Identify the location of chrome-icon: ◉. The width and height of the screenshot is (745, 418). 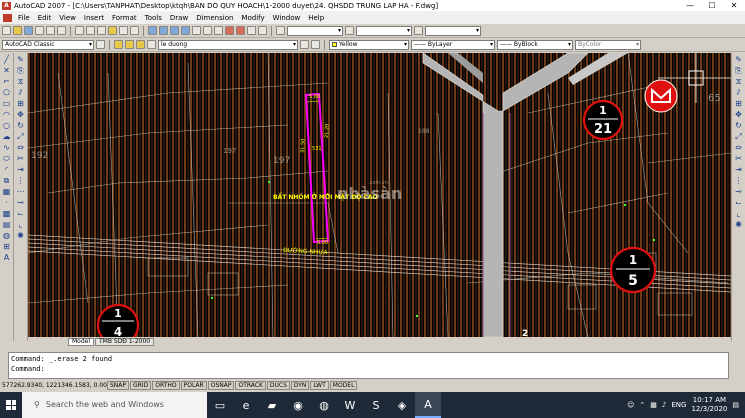
(298, 405).